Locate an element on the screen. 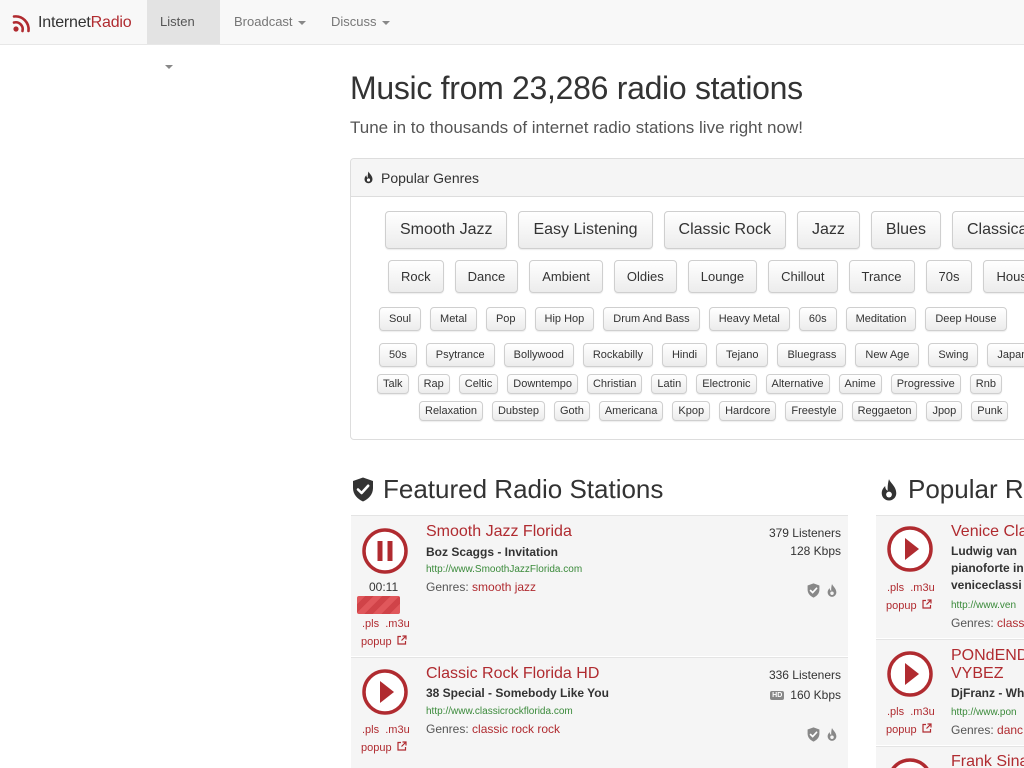 This screenshot has height=768, width=1024. volume-bar is located at coordinates (378, 605).